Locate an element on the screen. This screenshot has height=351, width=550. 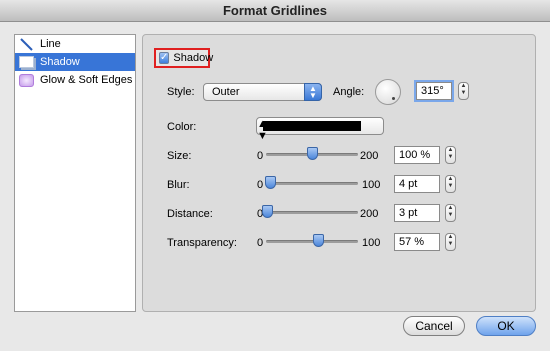
blur-field: 4 pt is located at coordinates (417, 184).